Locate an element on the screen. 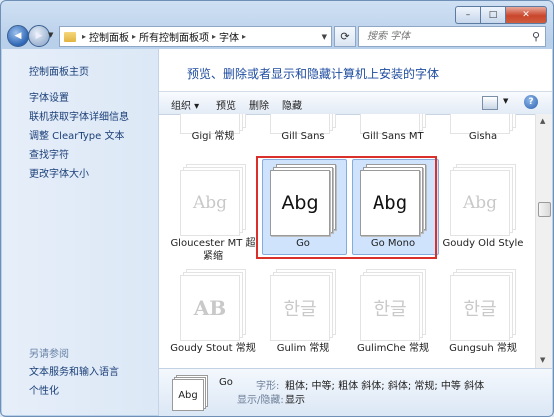 This screenshot has height=417, width=554. maximize-button: □ is located at coordinates (492, 15).